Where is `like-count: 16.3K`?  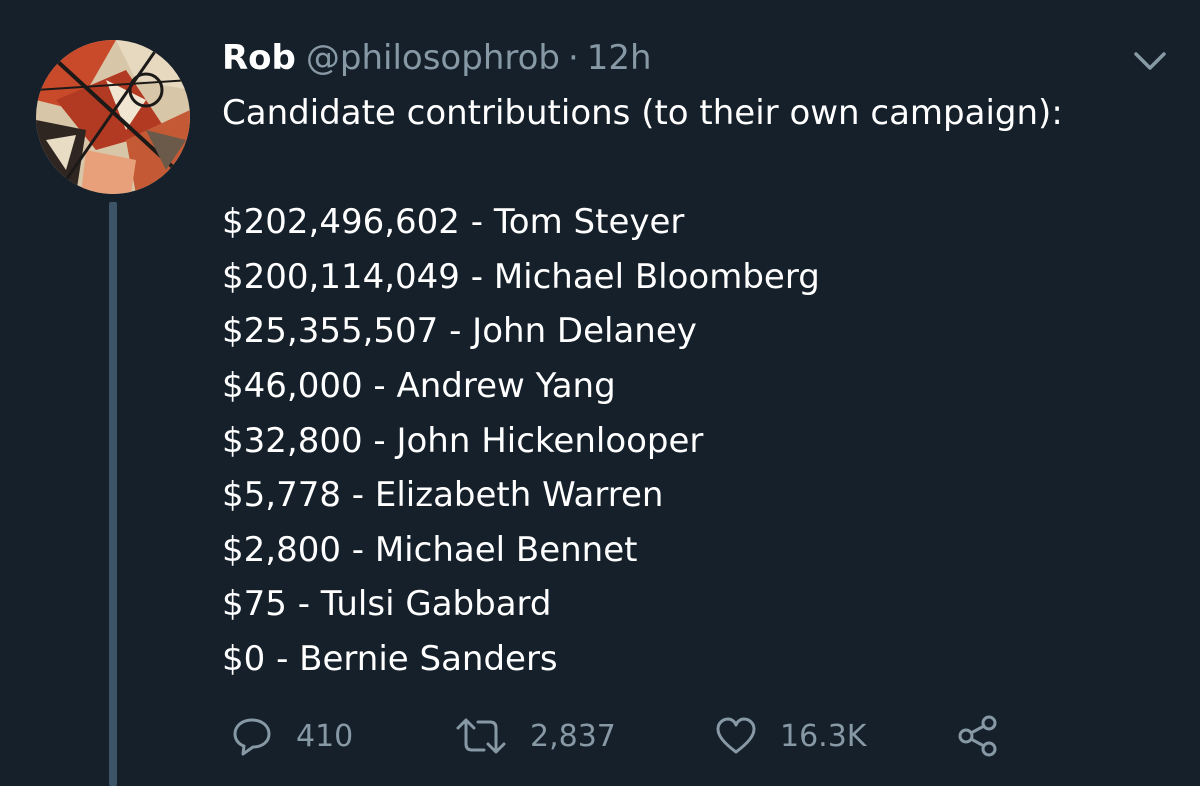
like-count: 16.3K is located at coordinates (823, 736).